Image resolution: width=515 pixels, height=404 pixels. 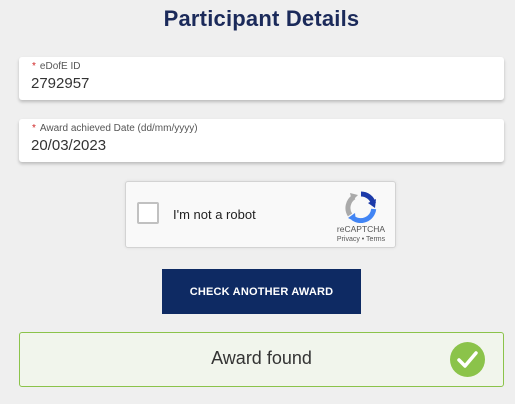 What do you see at coordinates (361, 229) in the screenshot?
I see `recaptcha-brand: reCAPTCHA` at bounding box center [361, 229].